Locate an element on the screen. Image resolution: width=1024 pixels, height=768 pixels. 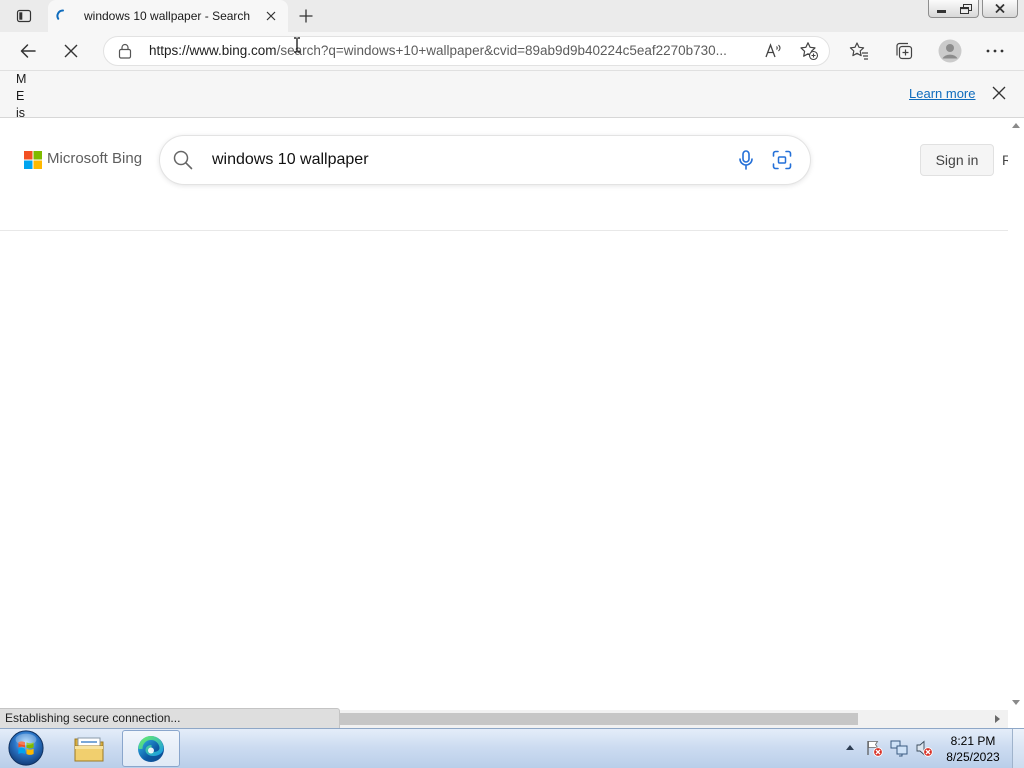
back-arrow-icon is located at coordinates (28, 51).